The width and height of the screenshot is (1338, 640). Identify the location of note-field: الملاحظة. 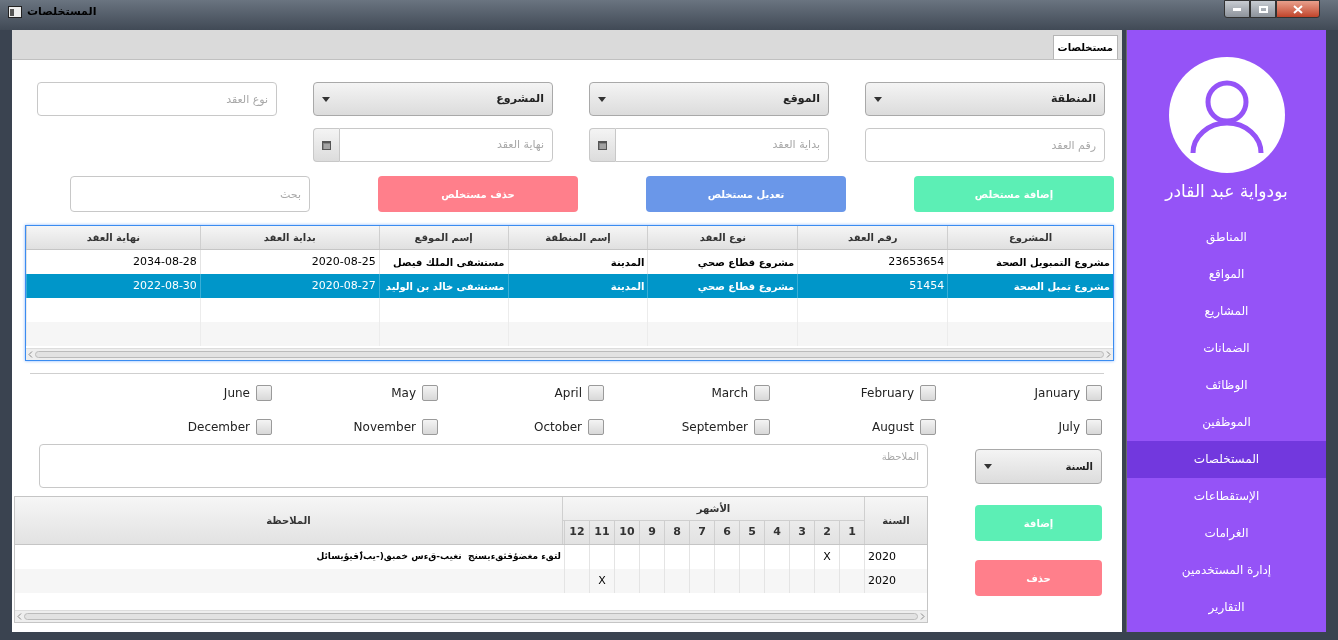
(483, 466).